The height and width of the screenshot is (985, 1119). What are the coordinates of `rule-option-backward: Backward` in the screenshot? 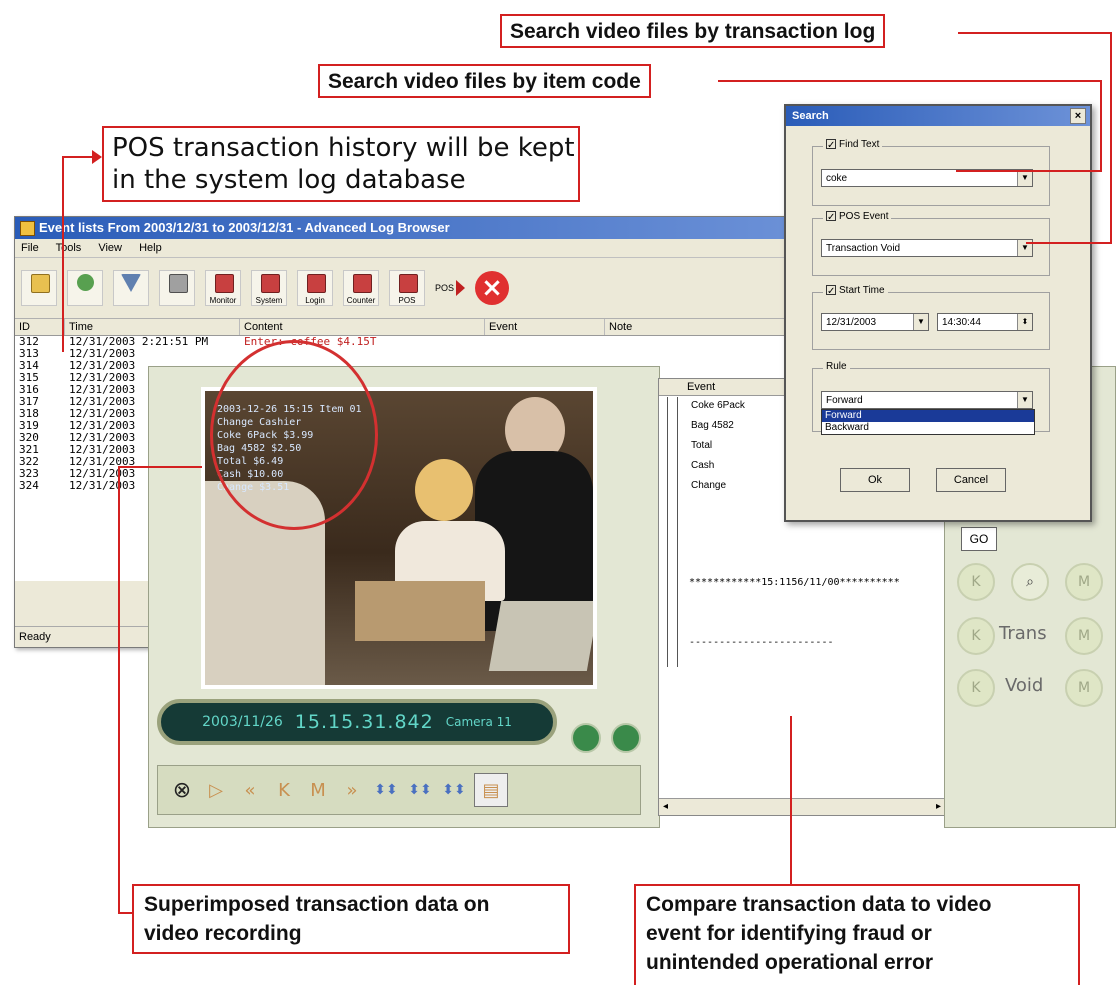 It's located at (928, 428).